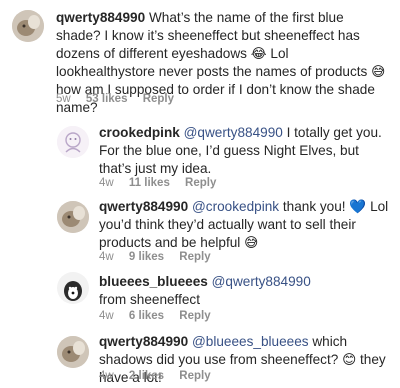  What do you see at coordinates (149, 183) in the screenshot?
I see `comment-likes: 11 likes` at bounding box center [149, 183].